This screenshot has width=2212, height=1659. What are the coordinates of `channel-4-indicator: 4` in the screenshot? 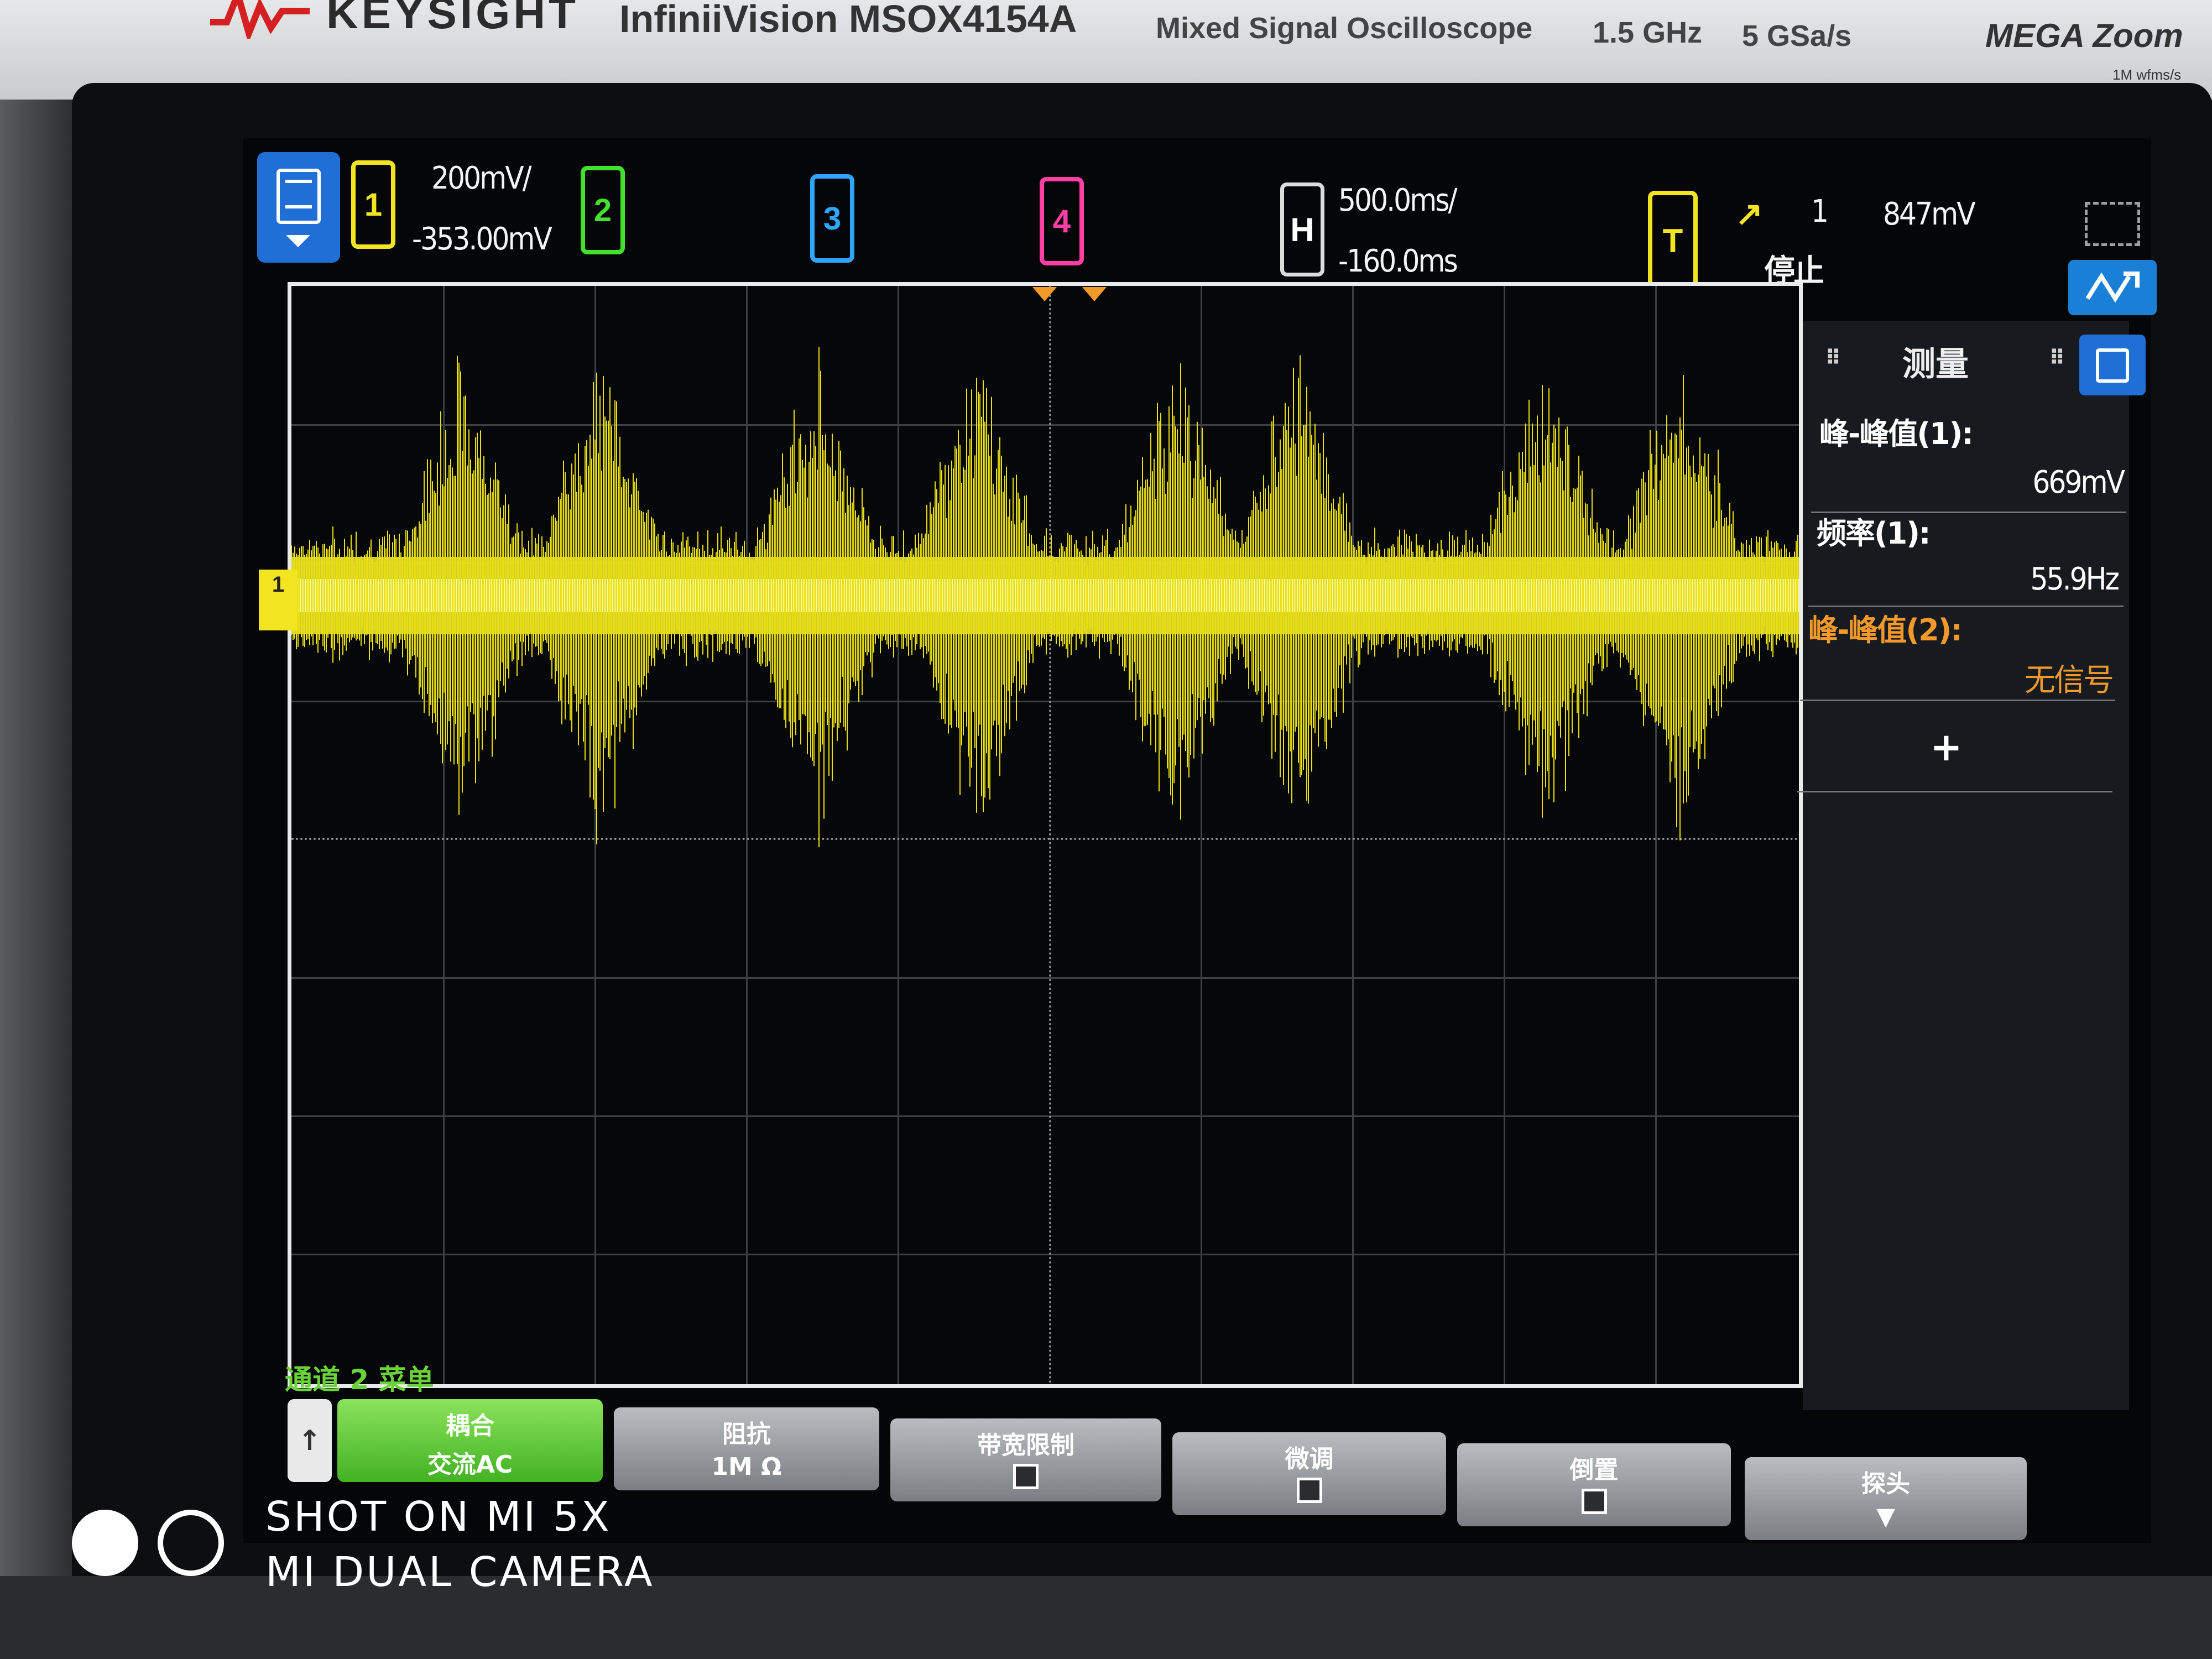 It's located at (1062, 221).